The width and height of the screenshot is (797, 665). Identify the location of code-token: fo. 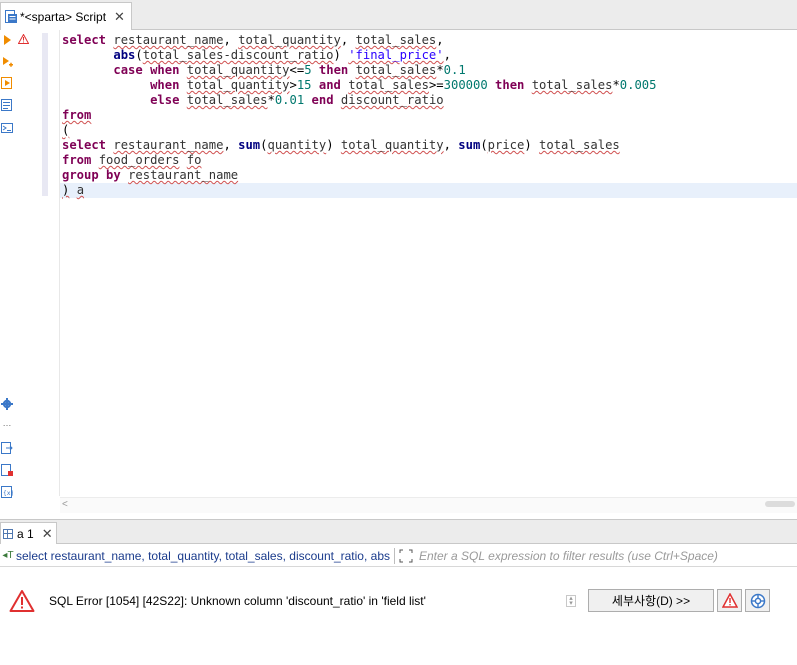
(194, 160).